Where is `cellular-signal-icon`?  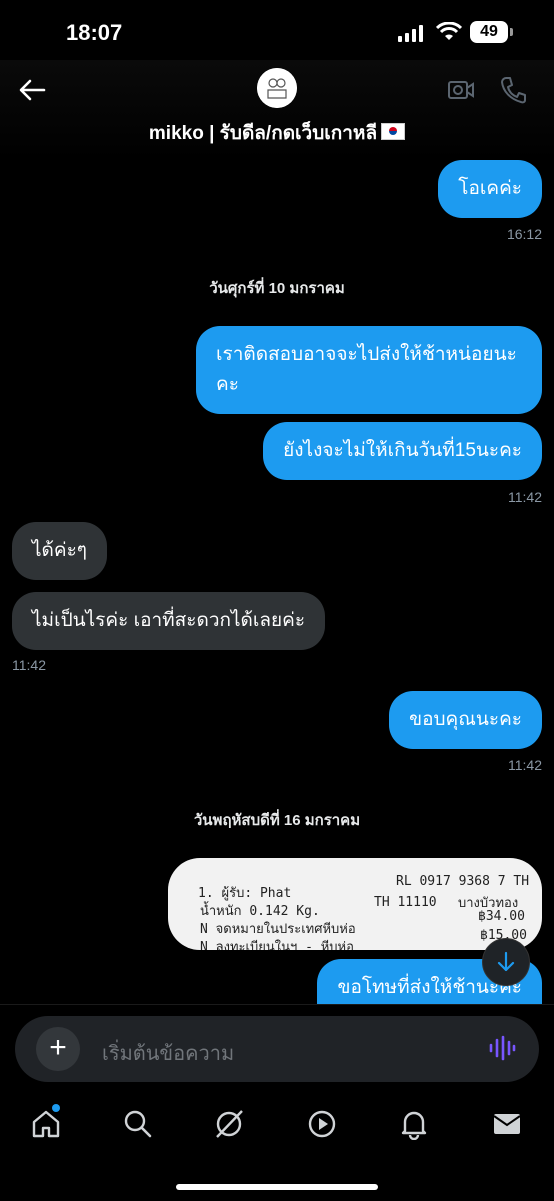 cellular-signal-icon is located at coordinates (410, 33).